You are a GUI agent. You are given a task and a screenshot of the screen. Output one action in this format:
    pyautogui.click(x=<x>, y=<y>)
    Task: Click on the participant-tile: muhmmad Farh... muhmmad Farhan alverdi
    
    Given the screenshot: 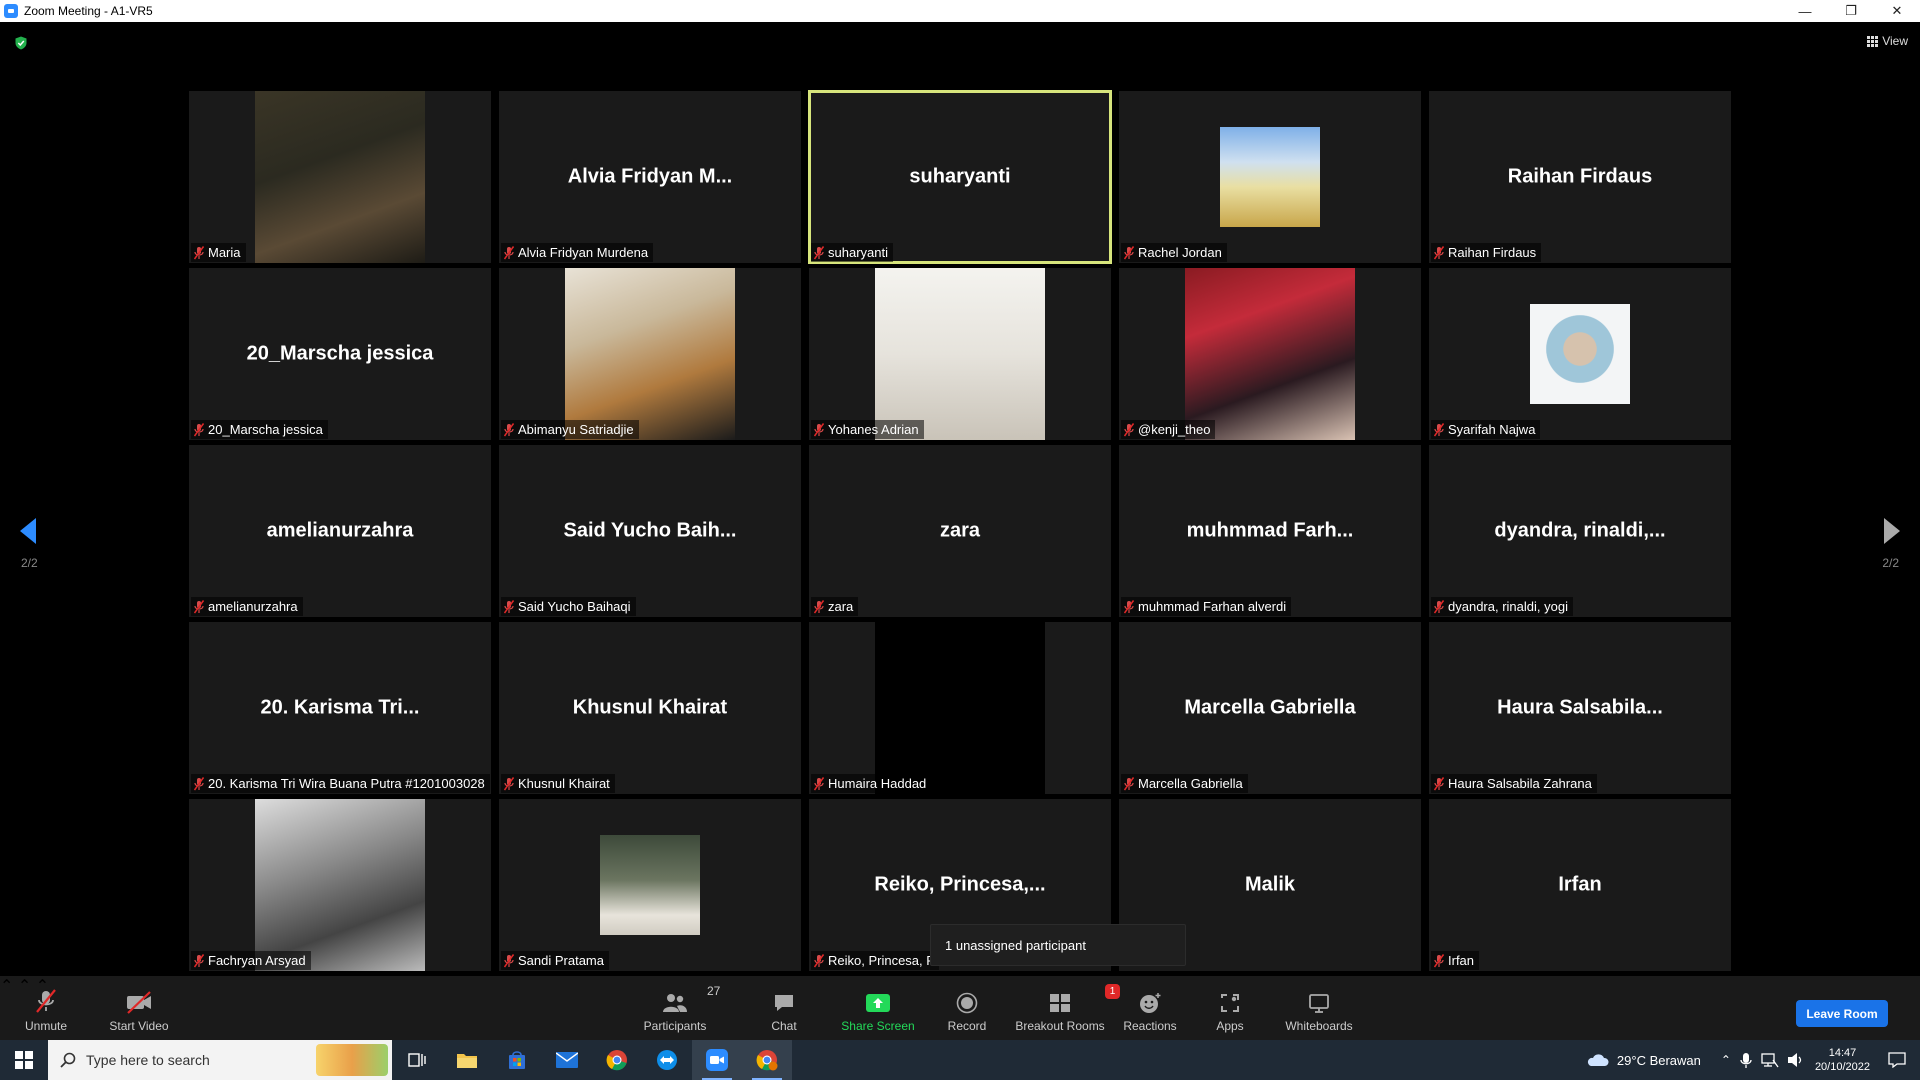 What is the action you would take?
    pyautogui.click(x=1270, y=531)
    